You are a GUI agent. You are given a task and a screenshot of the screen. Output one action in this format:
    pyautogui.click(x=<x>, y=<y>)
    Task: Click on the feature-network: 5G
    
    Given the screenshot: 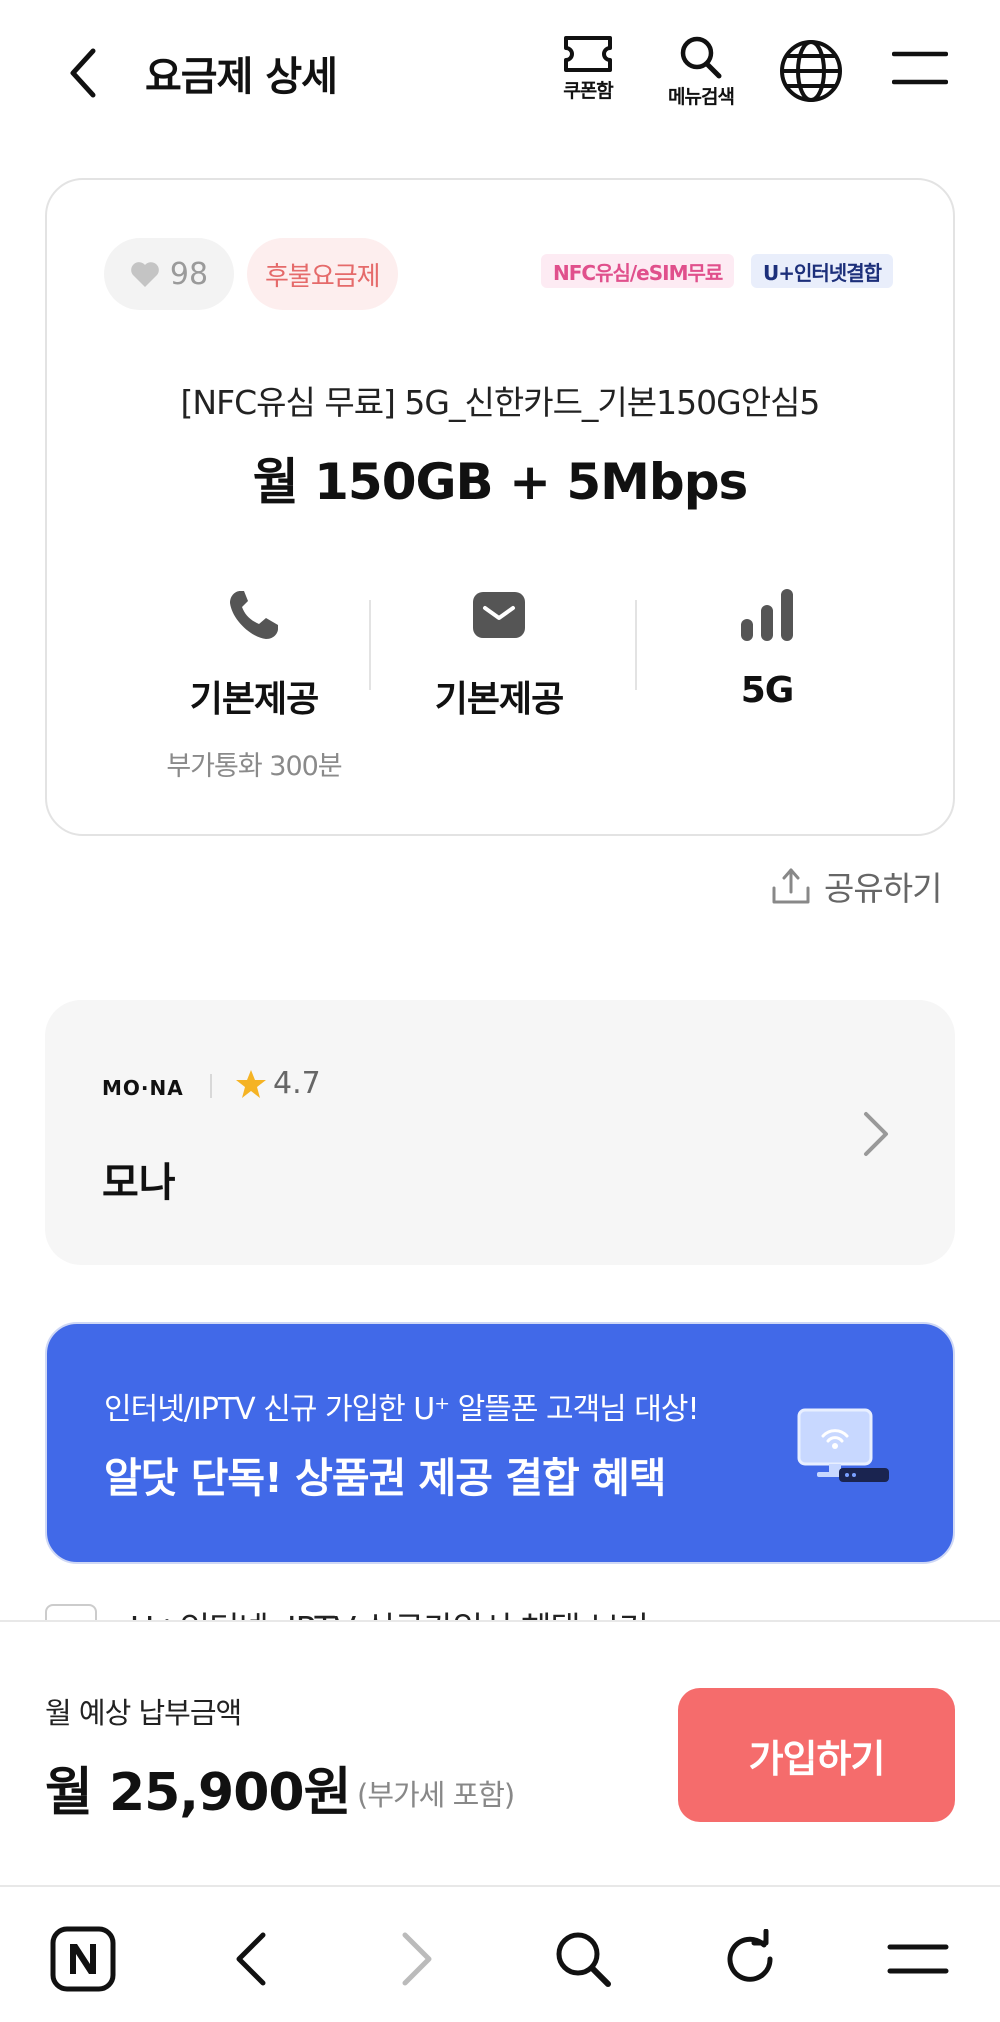 What is the action you would take?
    pyautogui.click(x=767, y=645)
    